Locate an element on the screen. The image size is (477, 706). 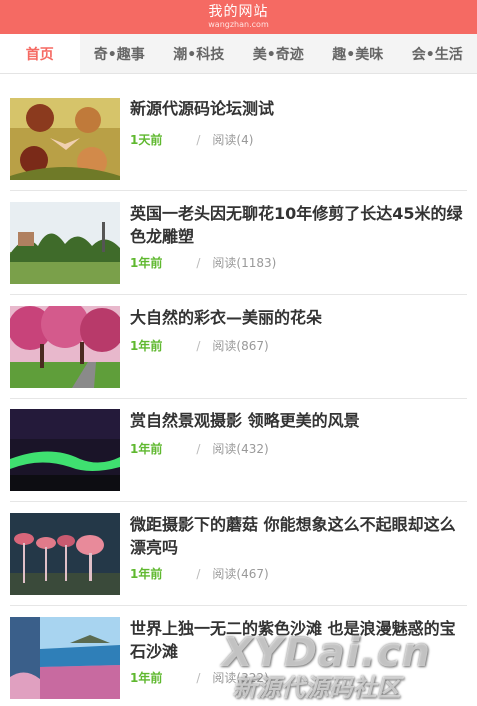
article-title: 大自然的彩衣—美丽的花朵 is located at coordinates (296, 317).